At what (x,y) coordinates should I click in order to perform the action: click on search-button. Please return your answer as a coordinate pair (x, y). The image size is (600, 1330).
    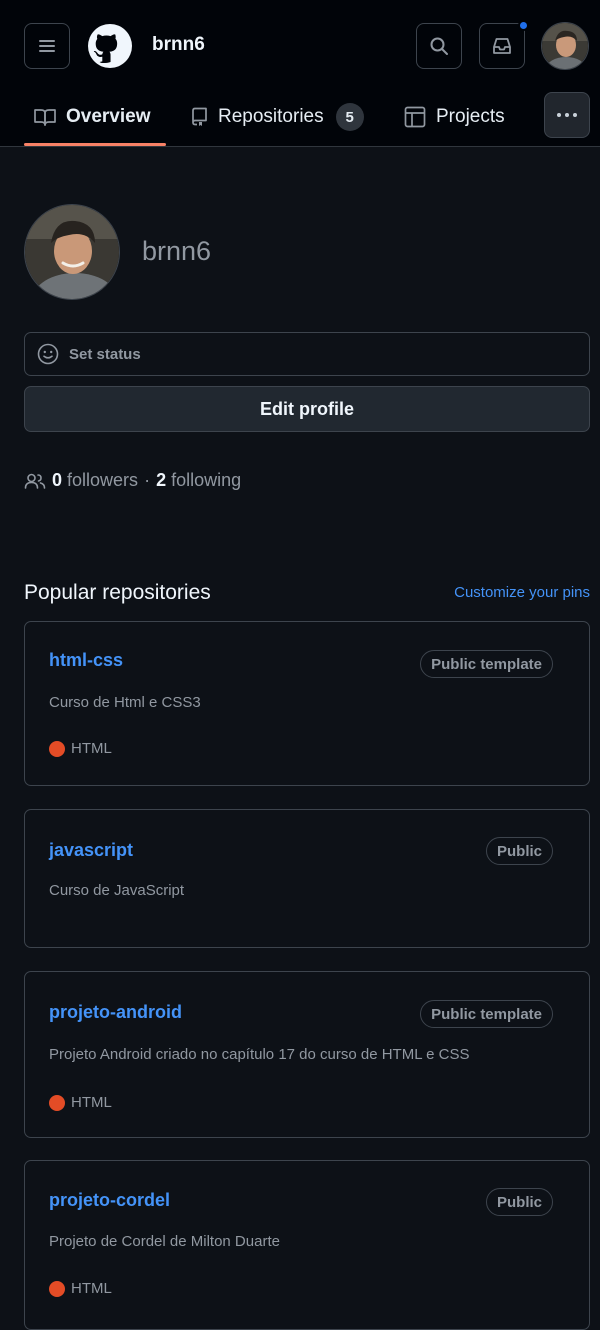
    Looking at the image, I should click on (439, 46).